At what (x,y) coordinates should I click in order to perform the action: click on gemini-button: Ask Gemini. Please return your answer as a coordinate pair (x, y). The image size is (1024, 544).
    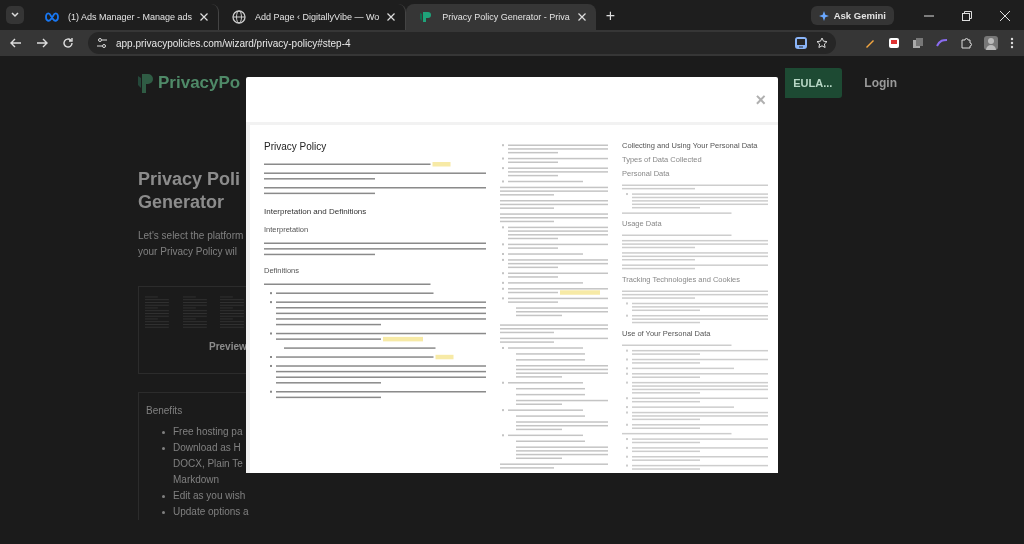
    Looking at the image, I should click on (852, 15).